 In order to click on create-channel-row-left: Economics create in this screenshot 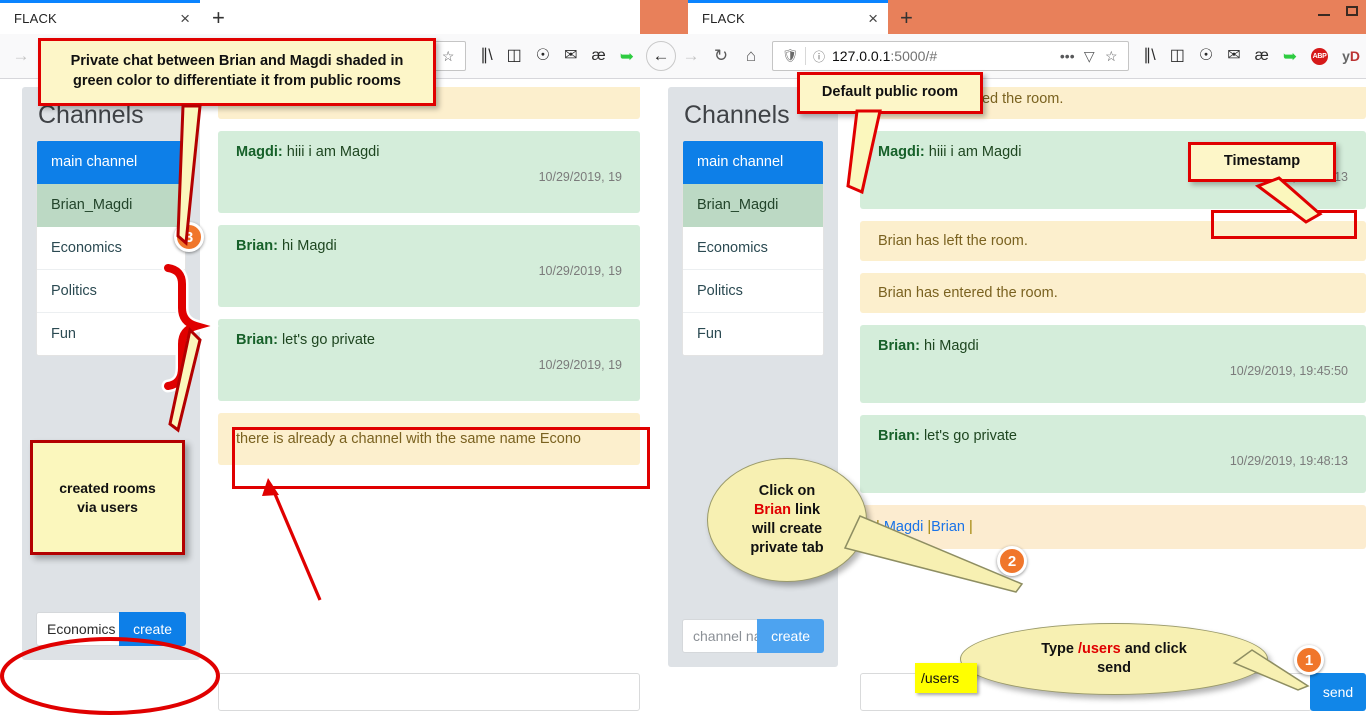, I will do `click(111, 629)`.